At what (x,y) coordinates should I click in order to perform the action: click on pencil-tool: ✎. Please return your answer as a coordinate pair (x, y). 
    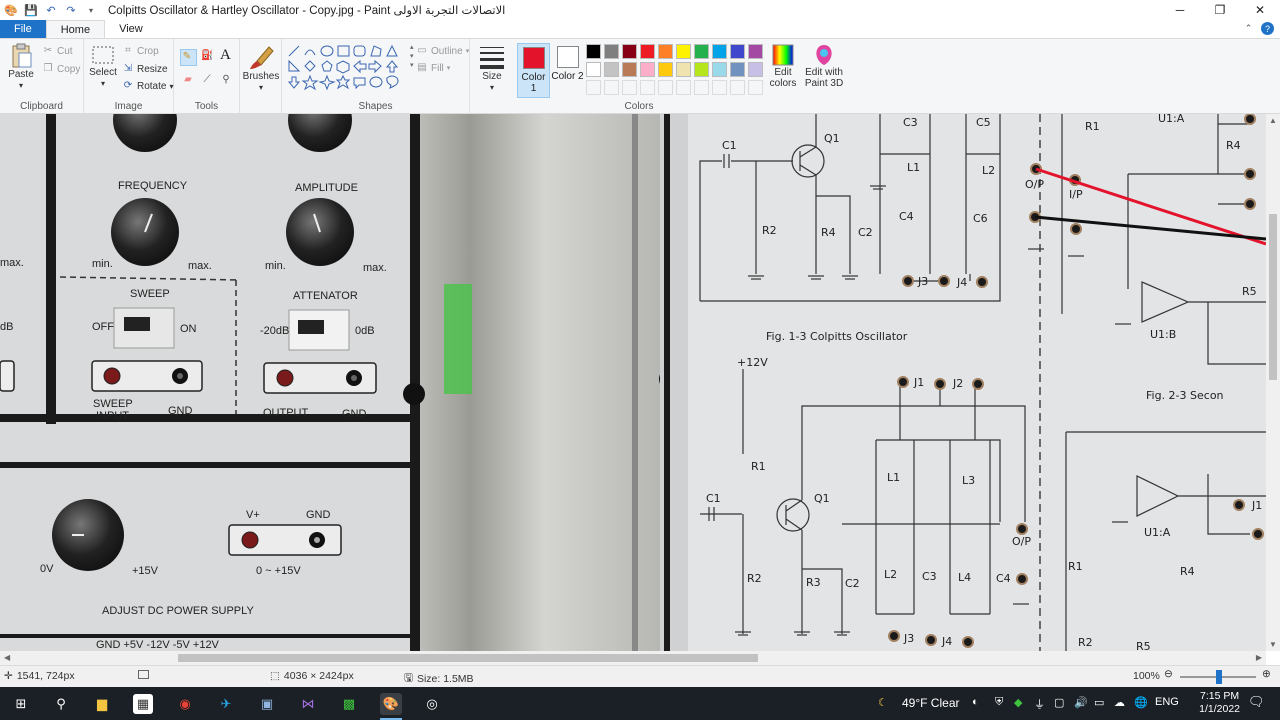
    Looking at the image, I should click on (188, 57).